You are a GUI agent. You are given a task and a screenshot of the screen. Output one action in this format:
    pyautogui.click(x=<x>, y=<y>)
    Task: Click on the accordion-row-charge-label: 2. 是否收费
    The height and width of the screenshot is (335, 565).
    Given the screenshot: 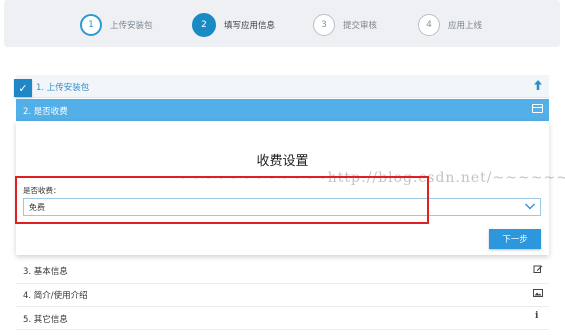 What is the action you would take?
    pyautogui.click(x=45, y=112)
    